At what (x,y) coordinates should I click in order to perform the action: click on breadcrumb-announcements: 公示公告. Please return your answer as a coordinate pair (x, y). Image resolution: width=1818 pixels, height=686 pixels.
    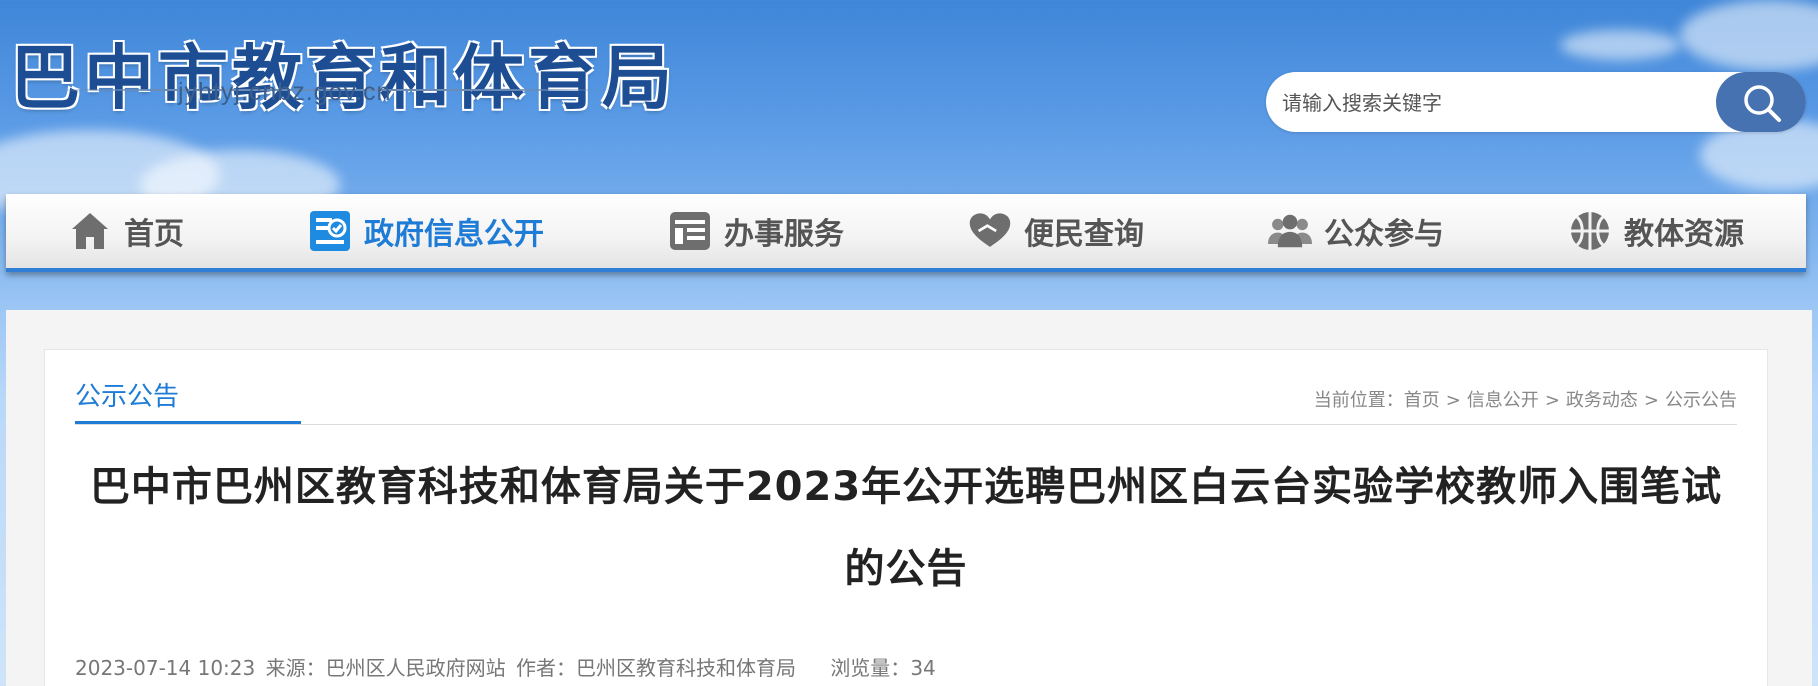
    Looking at the image, I should click on (1701, 400).